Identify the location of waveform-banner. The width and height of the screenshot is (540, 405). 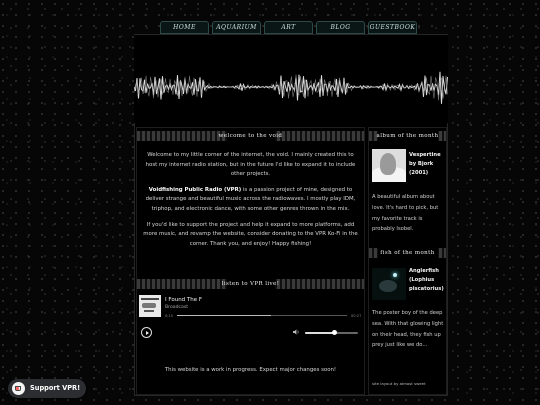
(291, 79).